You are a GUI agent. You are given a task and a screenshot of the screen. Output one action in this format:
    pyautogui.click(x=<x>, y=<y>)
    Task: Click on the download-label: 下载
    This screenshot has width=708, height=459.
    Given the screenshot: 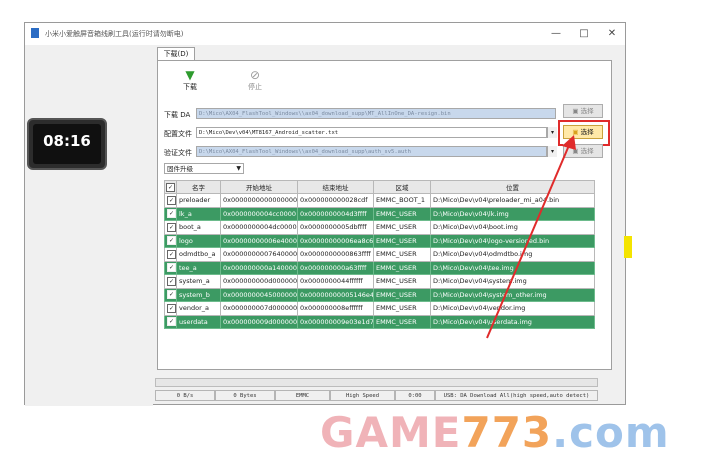 What is the action you would take?
    pyautogui.click(x=190, y=87)
    